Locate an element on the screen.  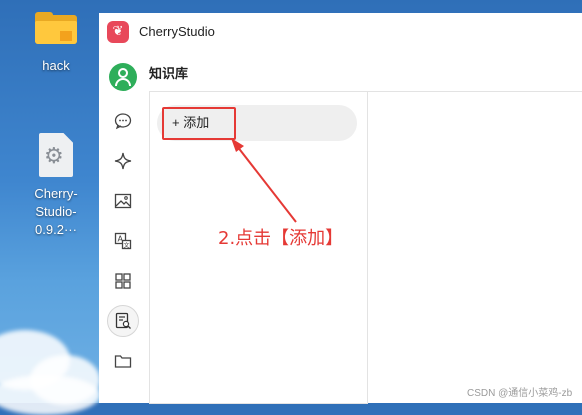
annotation-text: 2.点击【添加】 is located at coordinates (281, 238).